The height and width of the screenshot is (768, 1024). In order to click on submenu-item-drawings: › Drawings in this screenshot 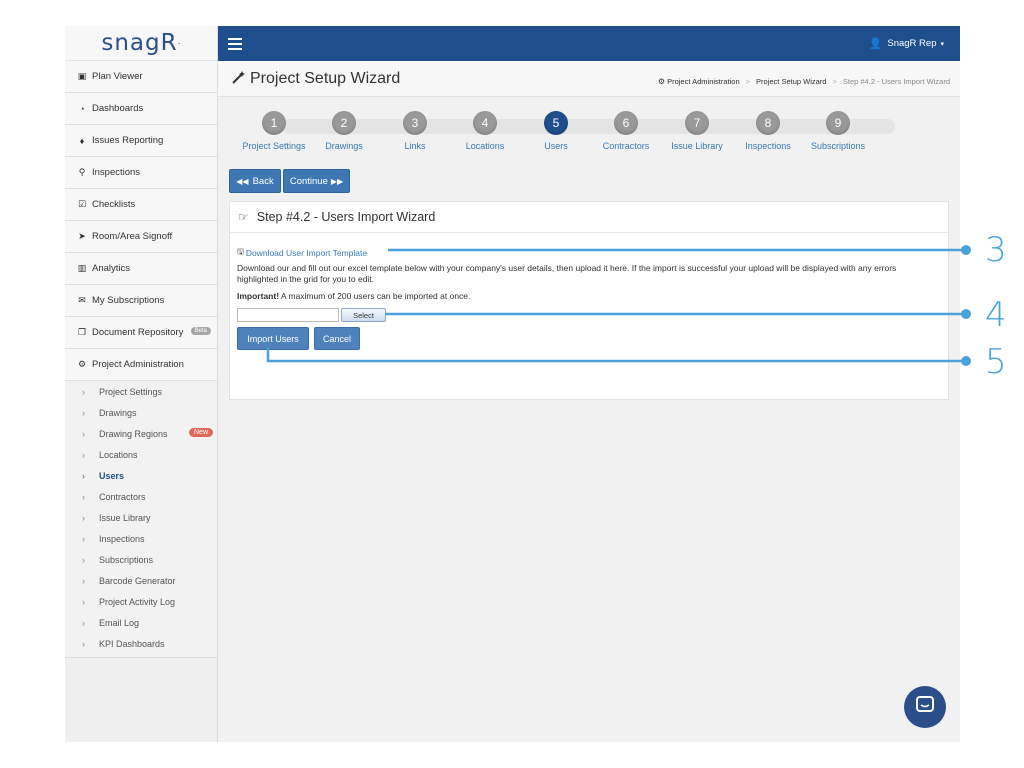, I will do `click(141, 412)`.